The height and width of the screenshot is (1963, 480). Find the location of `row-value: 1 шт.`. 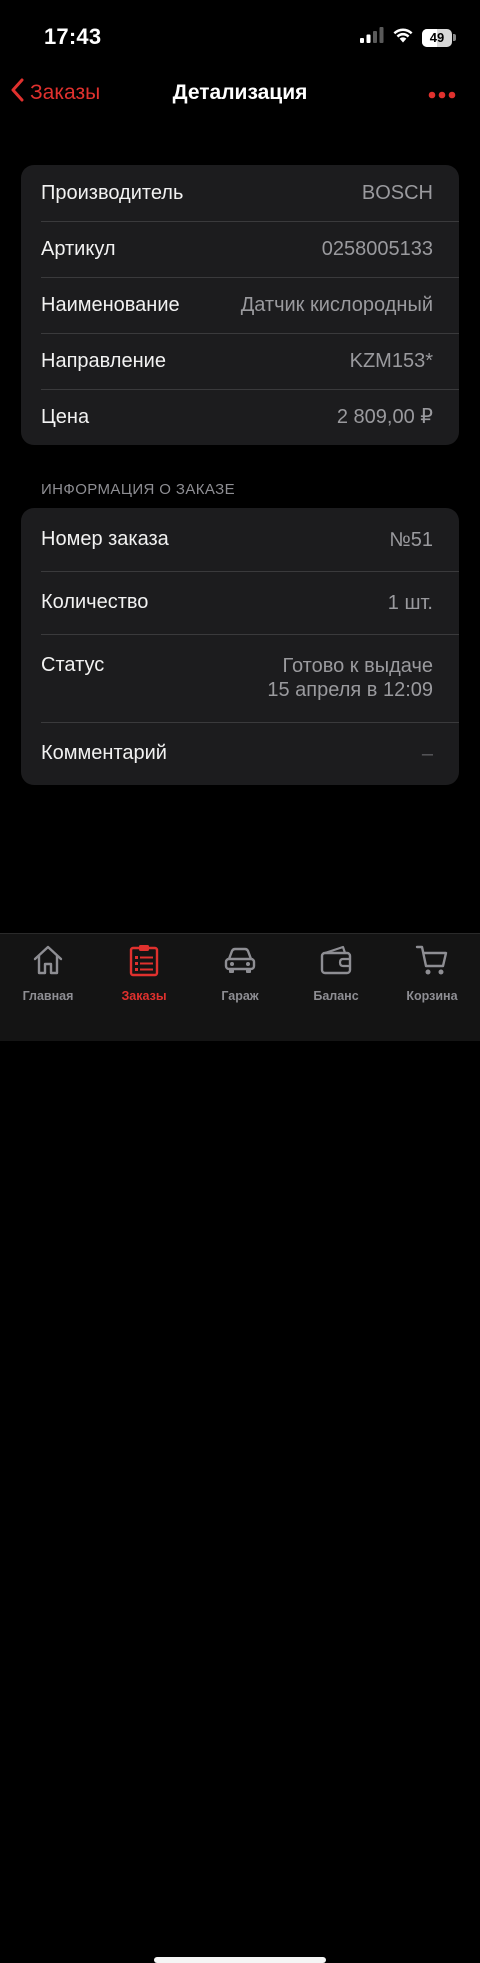

row-value: 1 шт. is located at coordinates (410, 602).